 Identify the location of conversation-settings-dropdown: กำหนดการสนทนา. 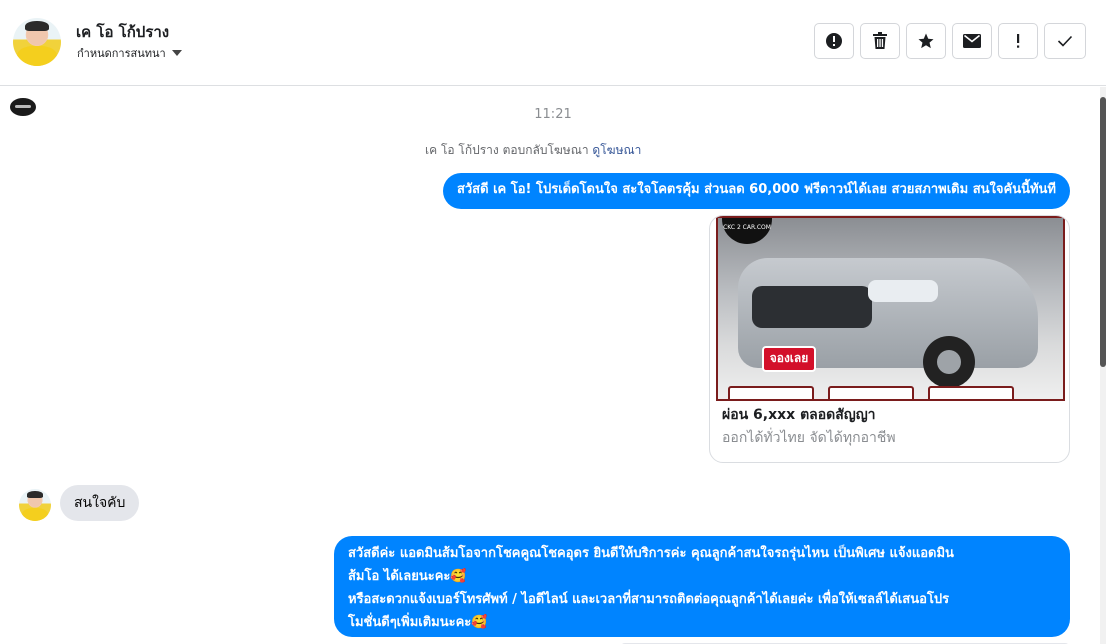
(129, 53).